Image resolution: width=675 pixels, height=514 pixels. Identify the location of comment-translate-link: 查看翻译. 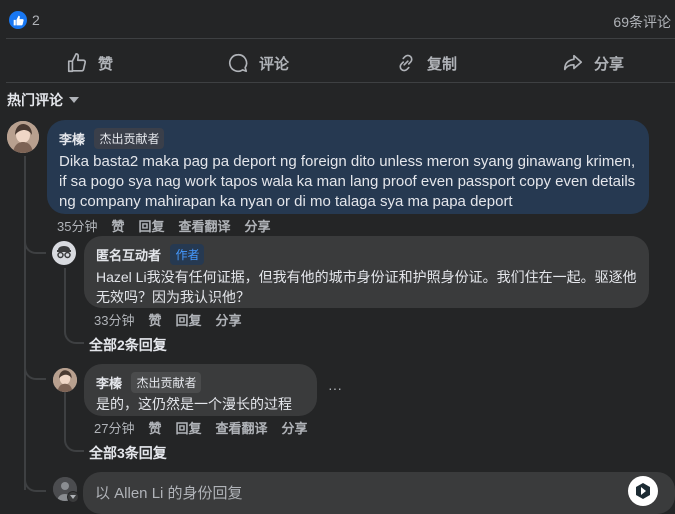
(205, 225).